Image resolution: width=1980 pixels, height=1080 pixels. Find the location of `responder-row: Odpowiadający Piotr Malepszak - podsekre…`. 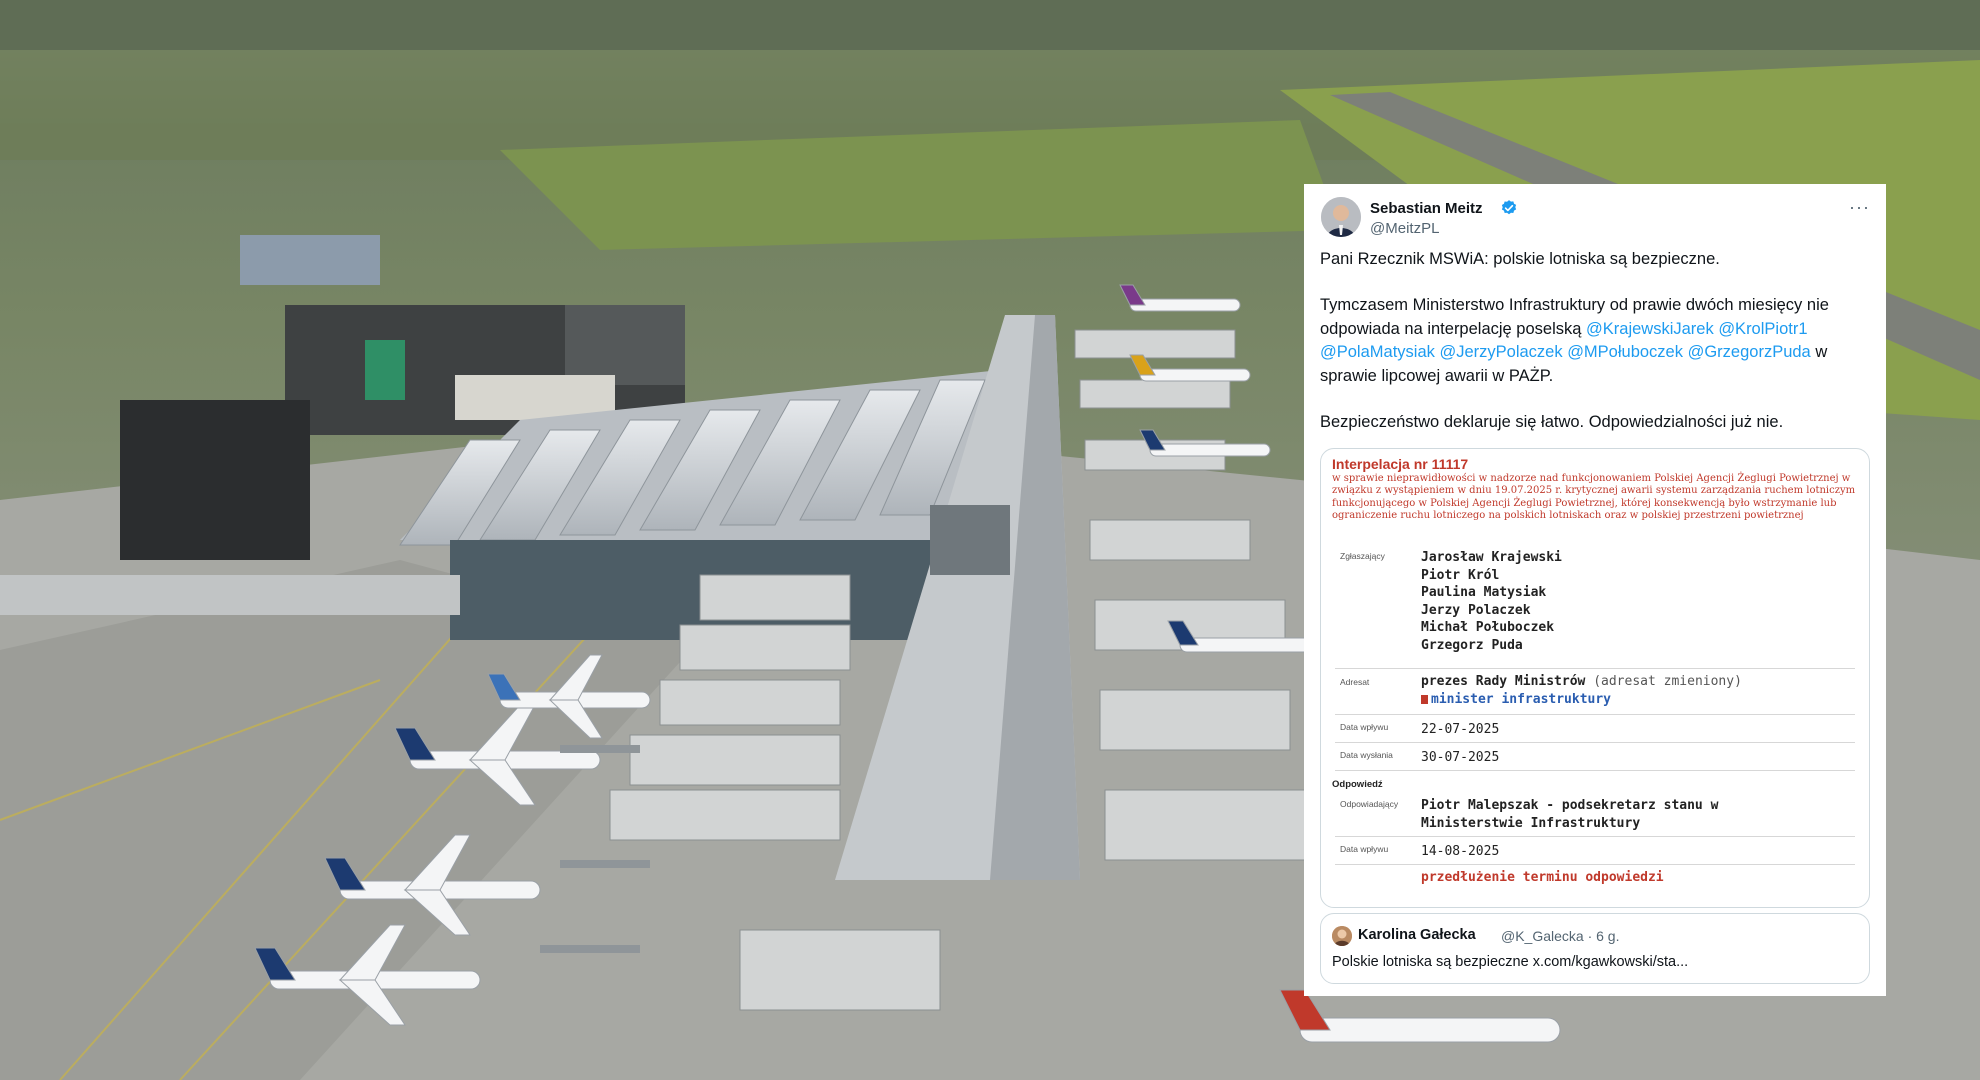

responder-row: Odpowiadający Piotr Malepszak - podsekre… is located at coordinates (1595, 815).